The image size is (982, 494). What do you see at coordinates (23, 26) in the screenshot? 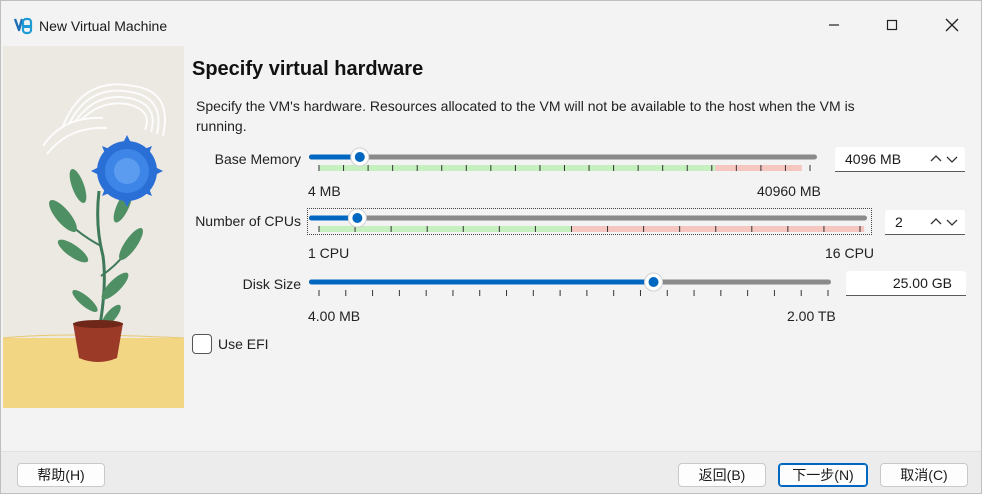
I see `virtualbox-app-icon` at bounding box center [23, 26].